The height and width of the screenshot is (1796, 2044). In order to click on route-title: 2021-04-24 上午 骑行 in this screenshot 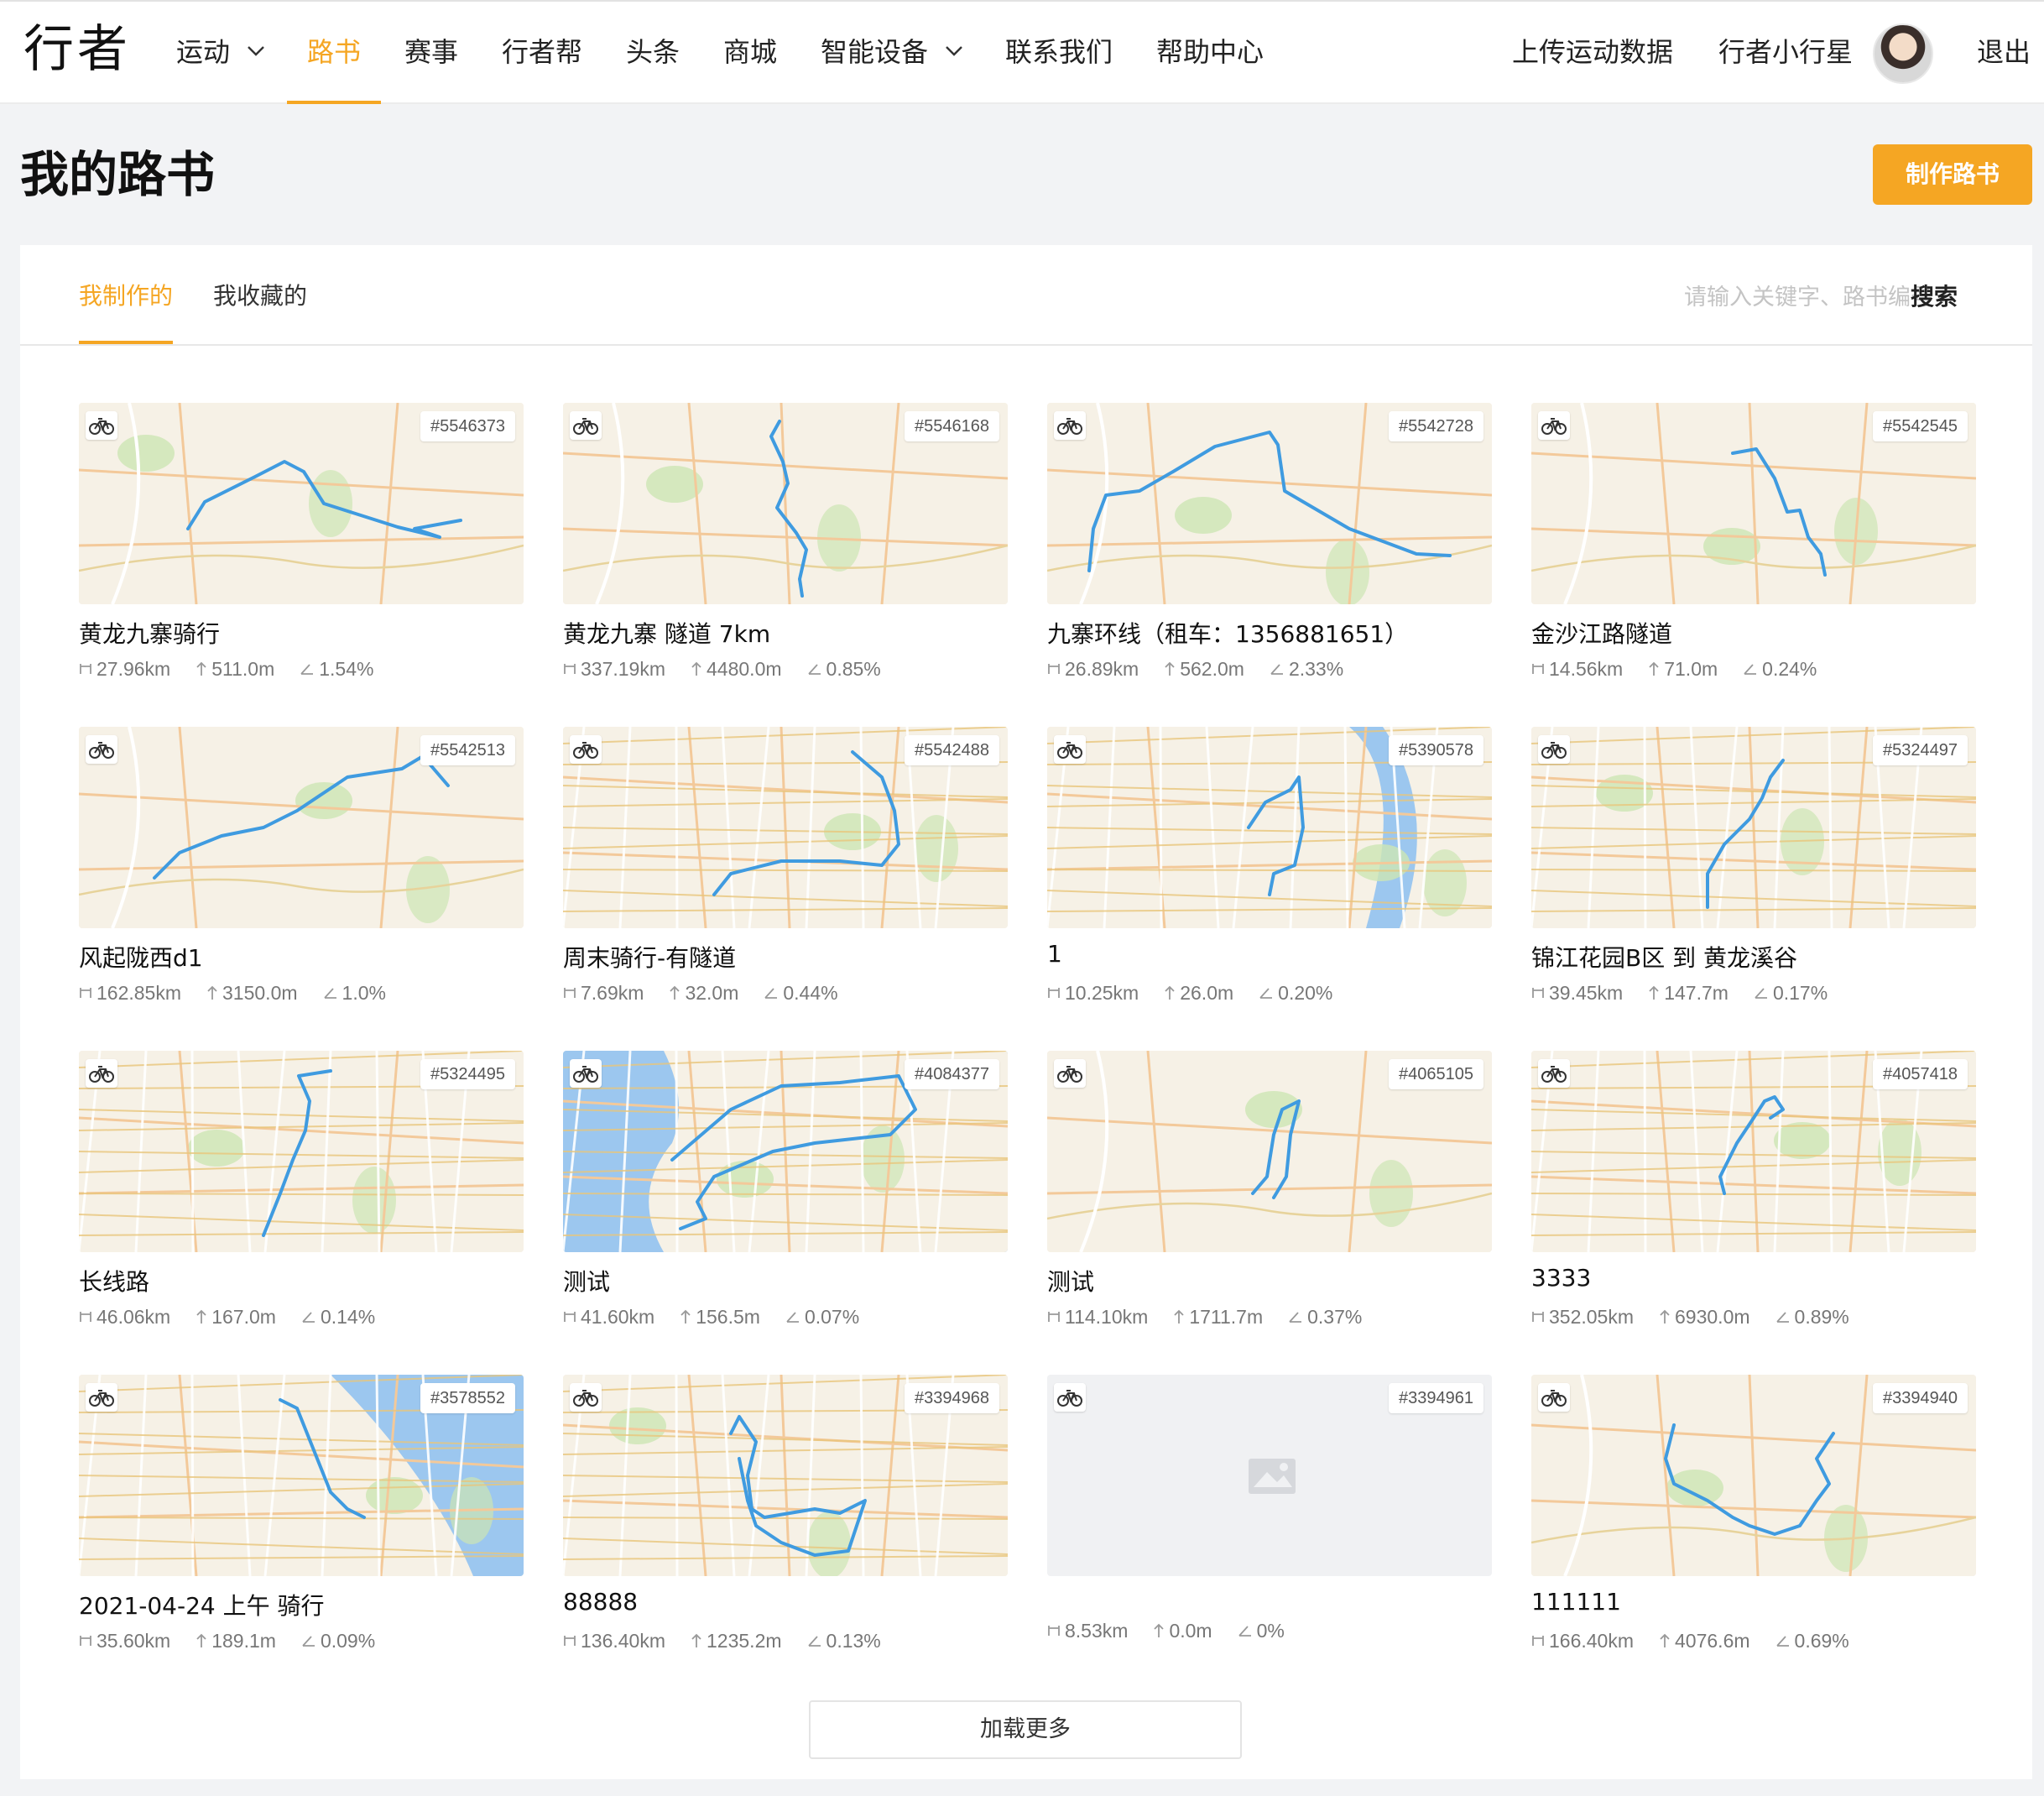, I will do `click(202, 1604)`.